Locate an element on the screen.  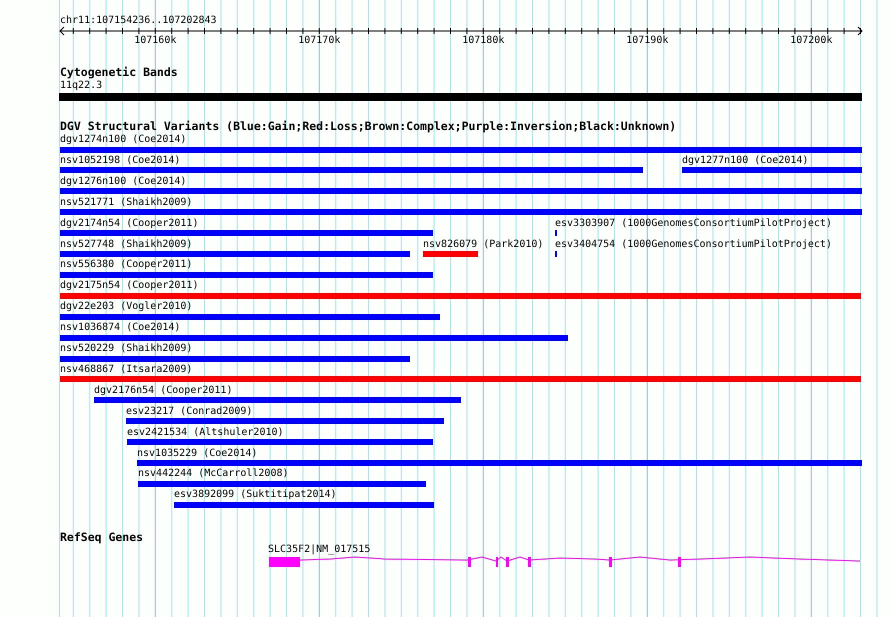
variant-label: esv3404754 (1000GenomesConsortiumPilotProject) is located at coordinates (693, 245).